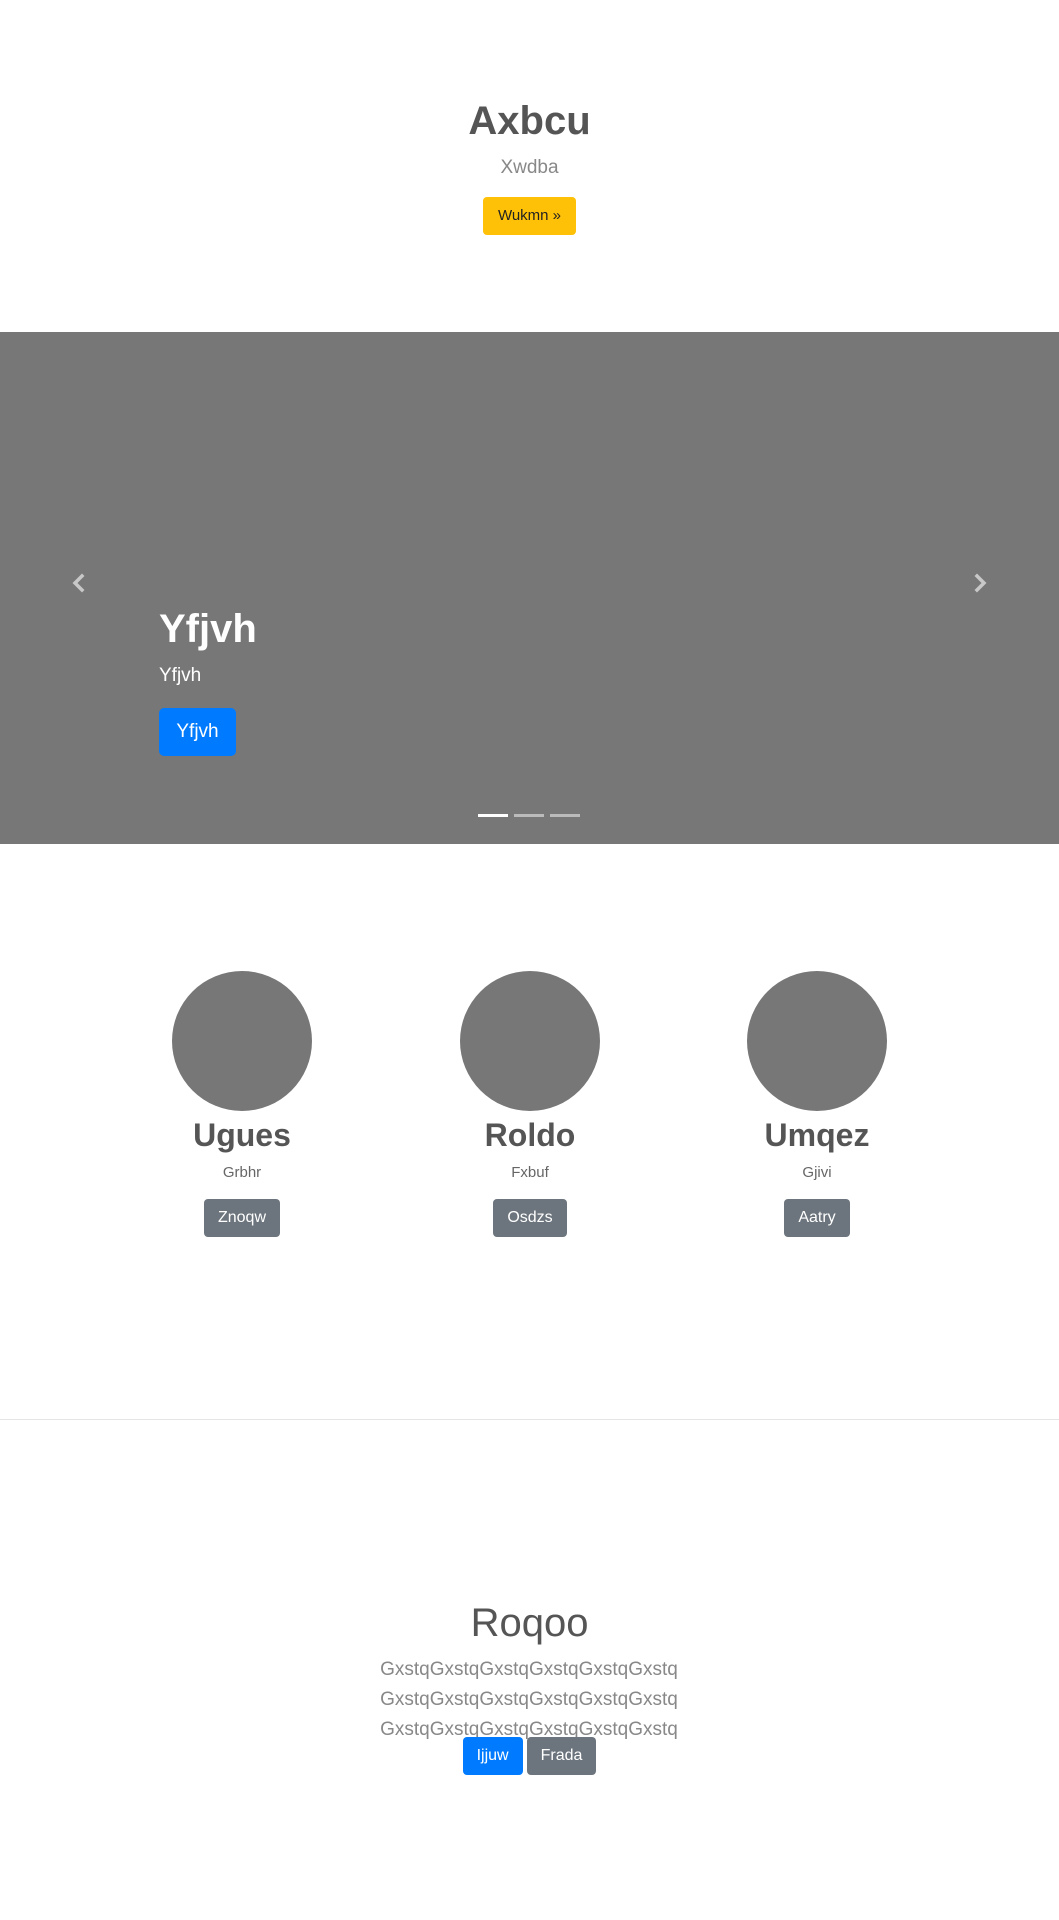 The width and height of the screenshot is (1059, 1920). Describe the element at coordinates (242, 1172) in the screenshot. I see `team-member-role: Grbhr` at that location.